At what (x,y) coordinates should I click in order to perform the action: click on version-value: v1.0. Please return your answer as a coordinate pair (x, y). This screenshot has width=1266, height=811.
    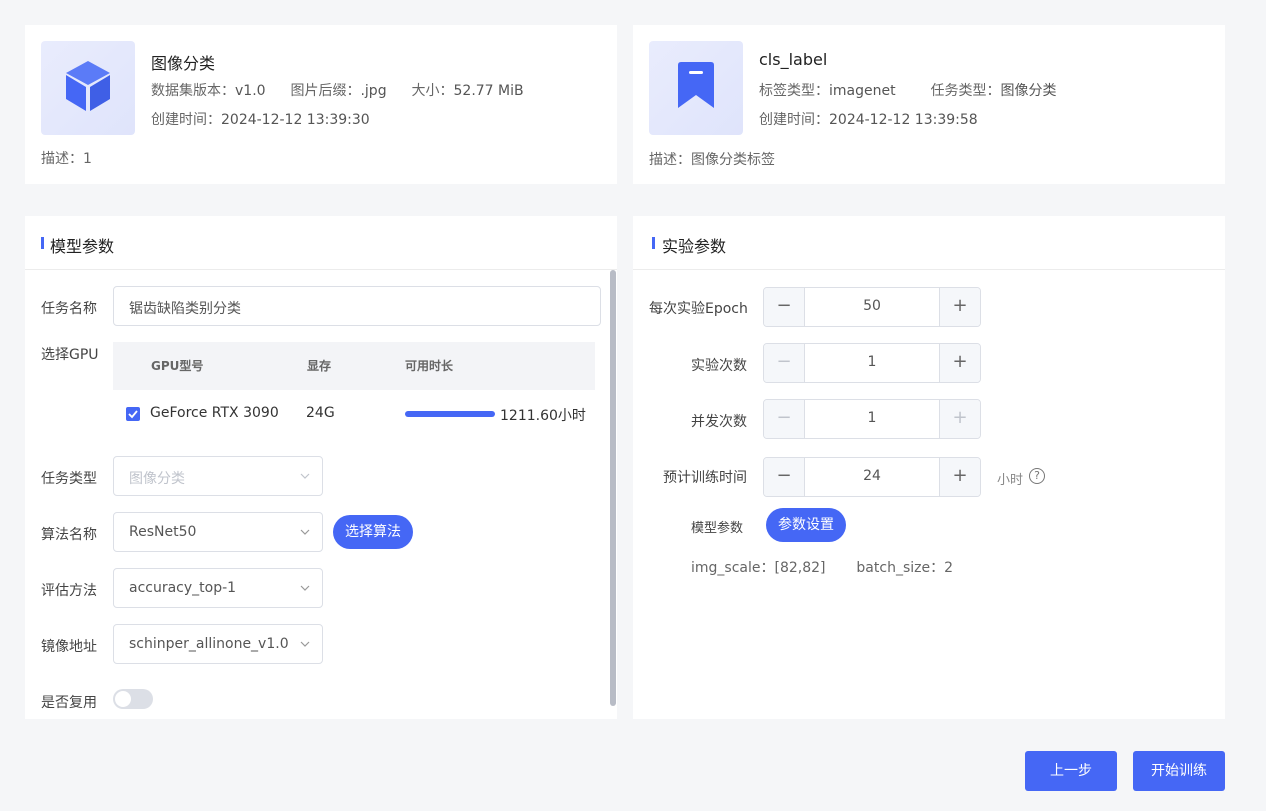
    Looking at the image, I should click on (250, 91).